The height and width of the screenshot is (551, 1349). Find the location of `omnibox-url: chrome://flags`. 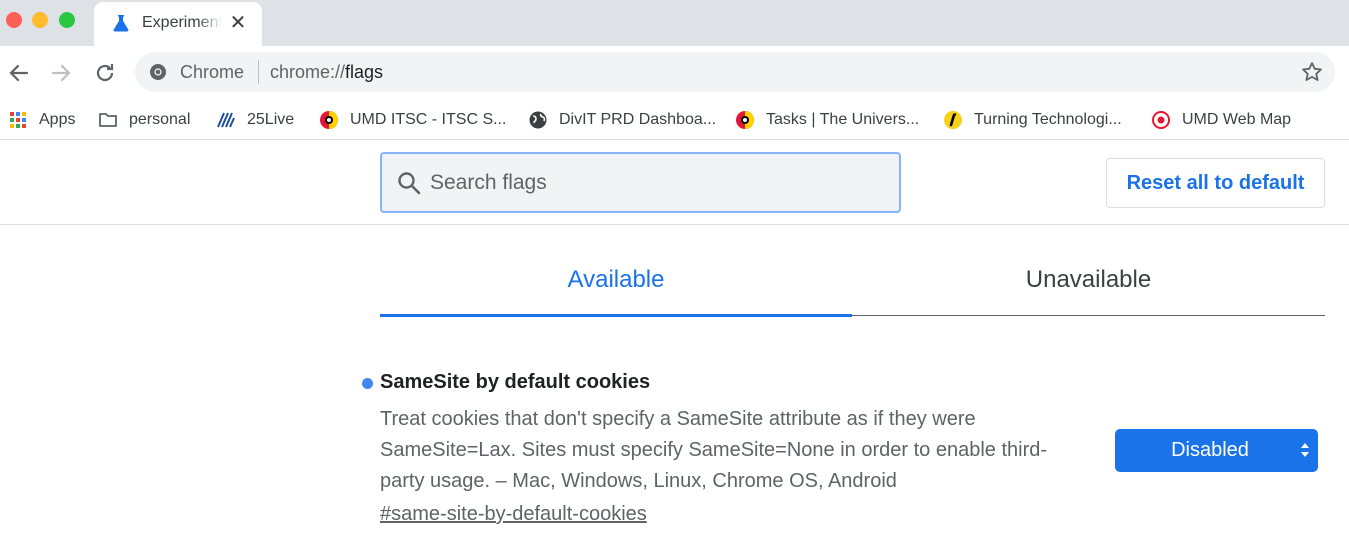

omnibox-url: chrome://flags is located at coordinates (326, 72).